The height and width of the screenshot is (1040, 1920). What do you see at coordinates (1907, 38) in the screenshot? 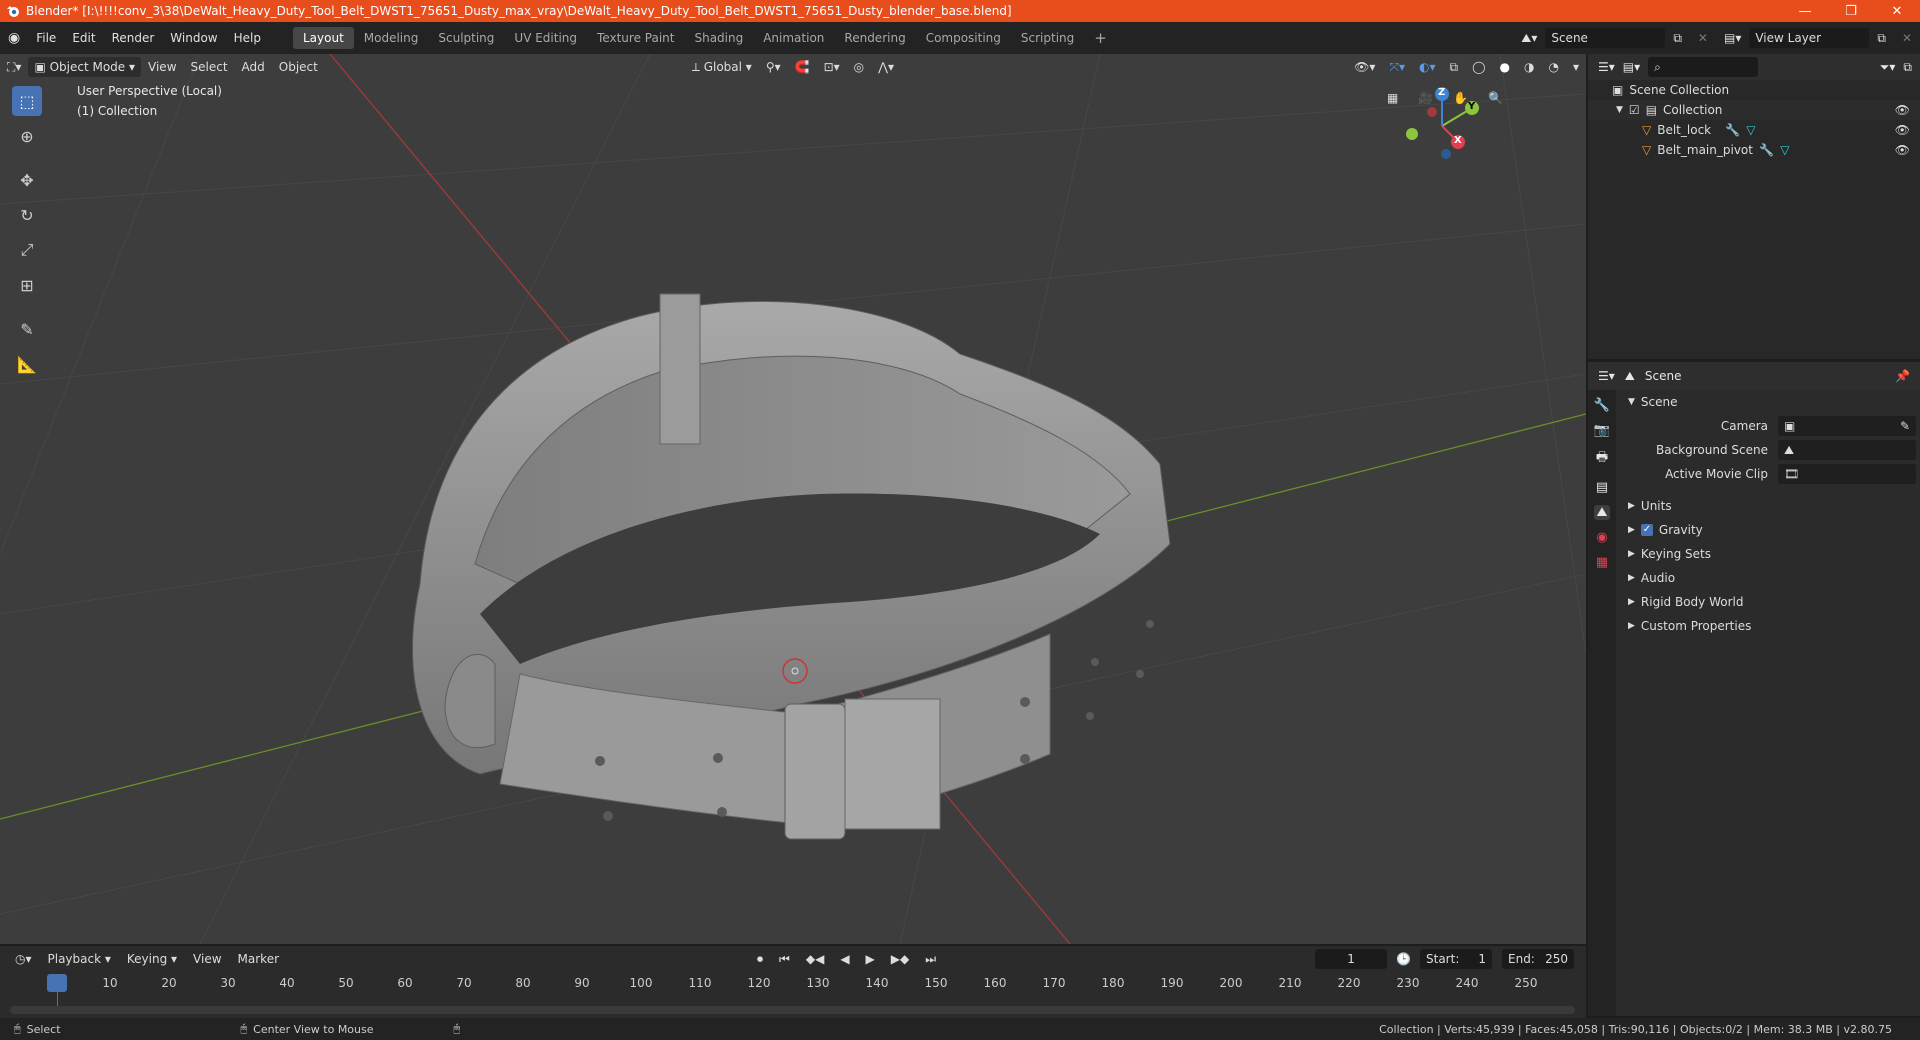
I see `delete-view-layer-icon: ✕` at bounding box center [1907, 38].